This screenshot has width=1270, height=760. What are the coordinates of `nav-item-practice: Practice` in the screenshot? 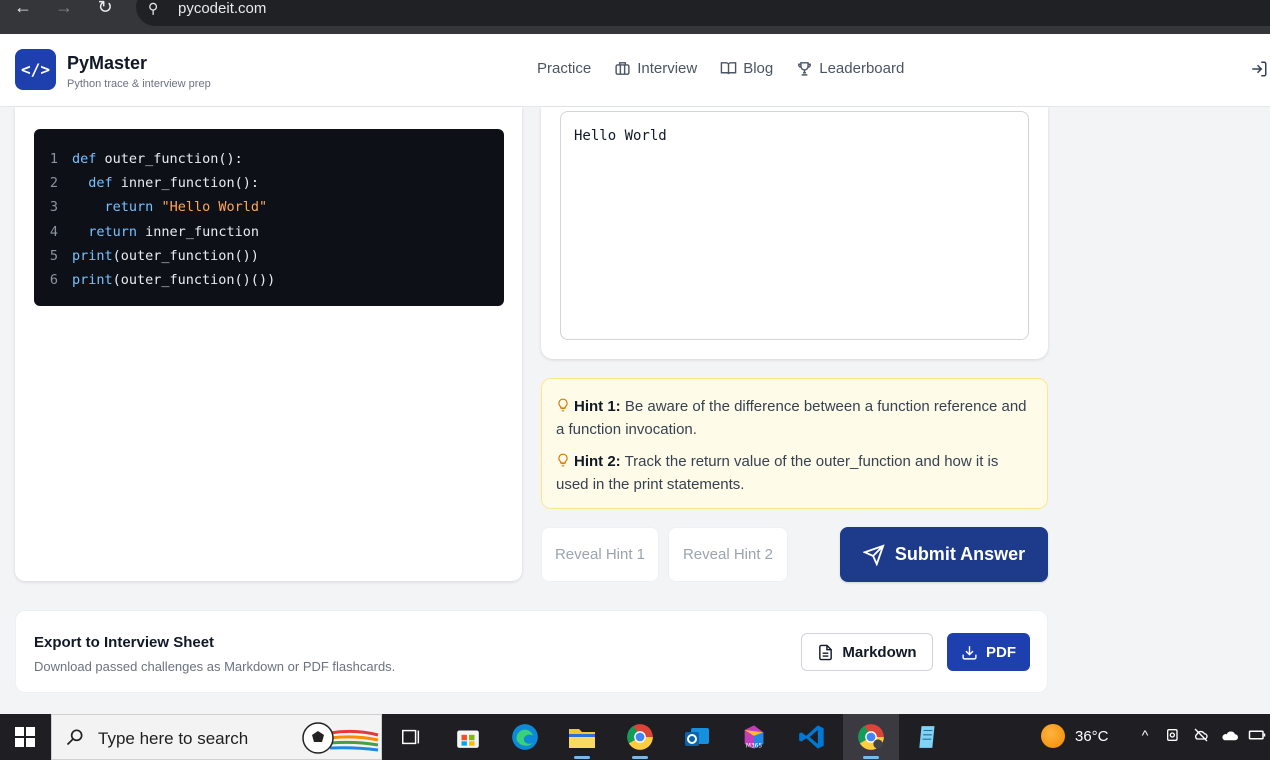 It's located at (564, 68).